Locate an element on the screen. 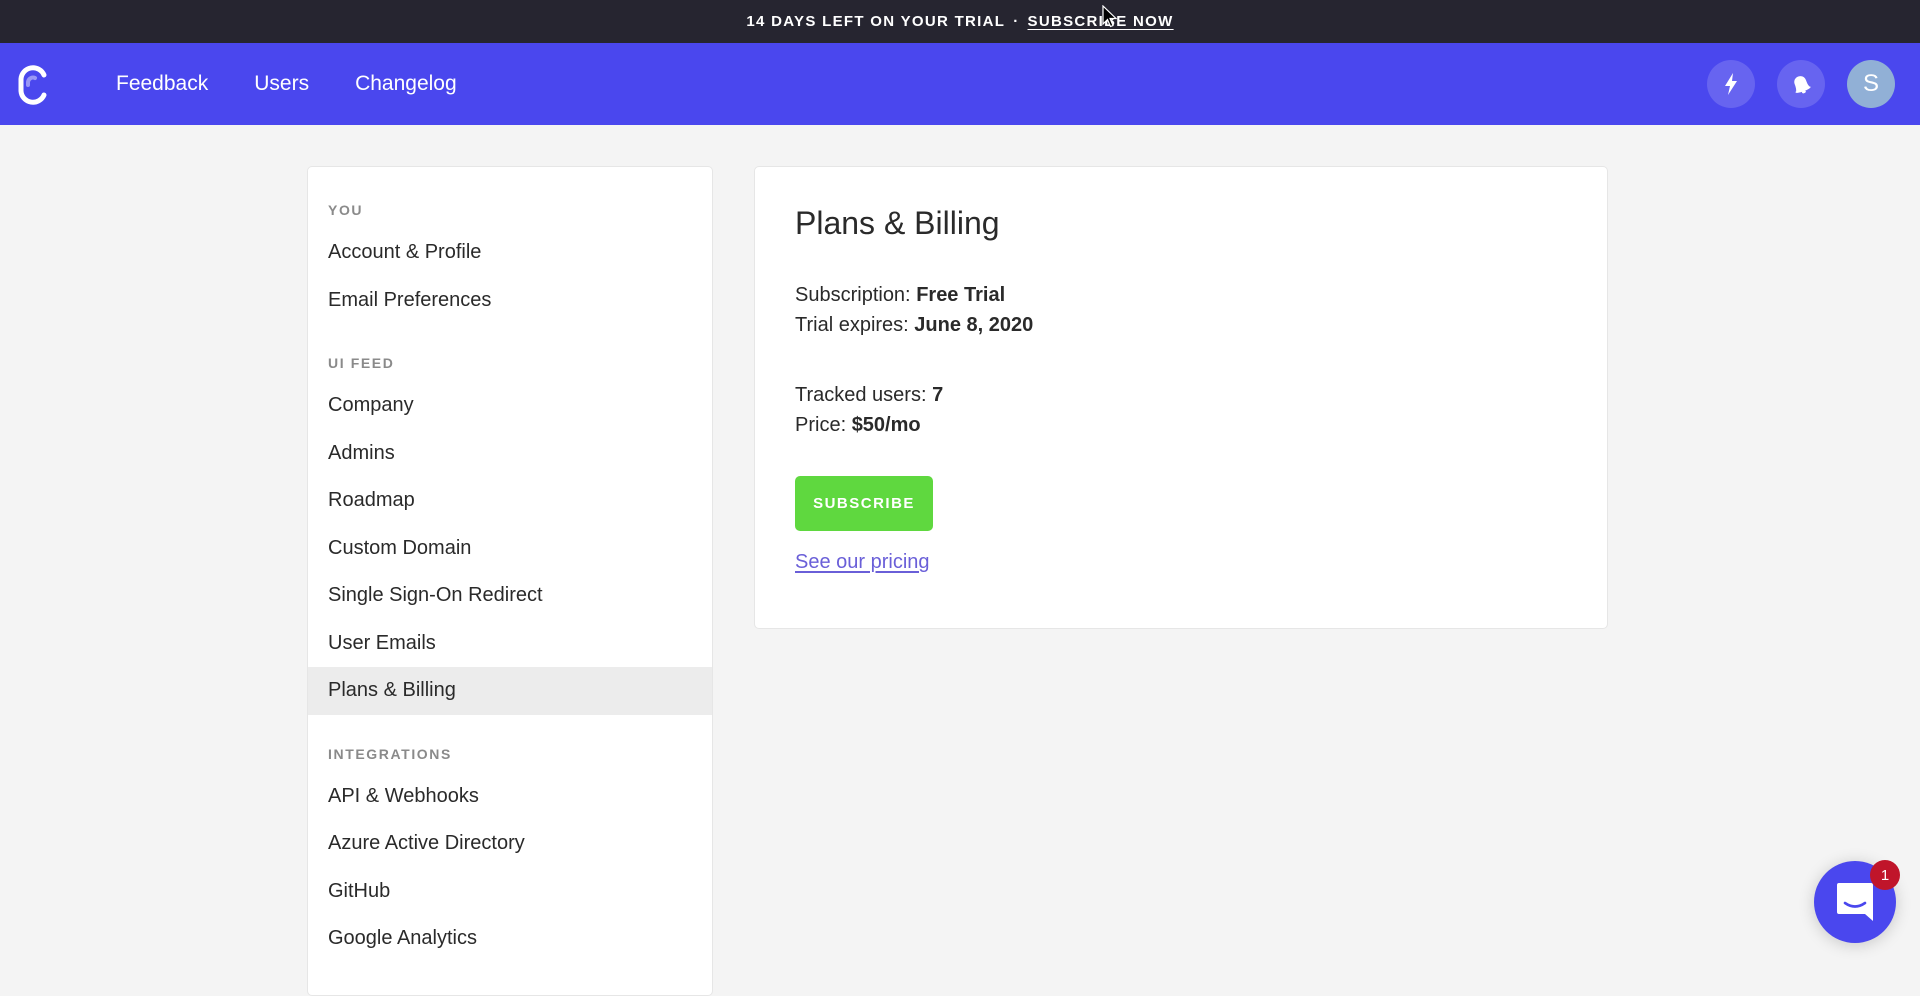 The height and width of the screenshot is (996, 1920). trial-message: 14 DAYS LEFT ON YOUR TRIAL is located at coordinates (876, 21).